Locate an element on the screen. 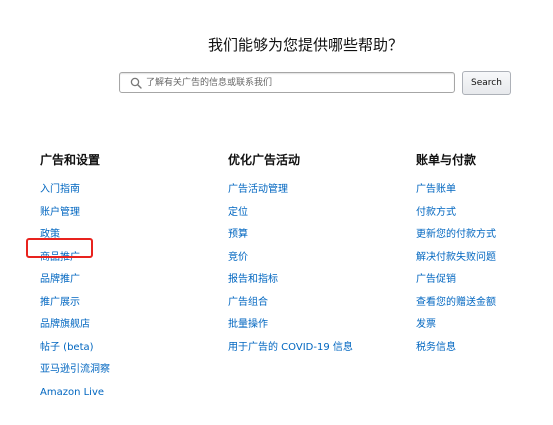 This screenshot has height=425, width=553. list-item: 帖子 (beta) is located at coordinates (75, 345).